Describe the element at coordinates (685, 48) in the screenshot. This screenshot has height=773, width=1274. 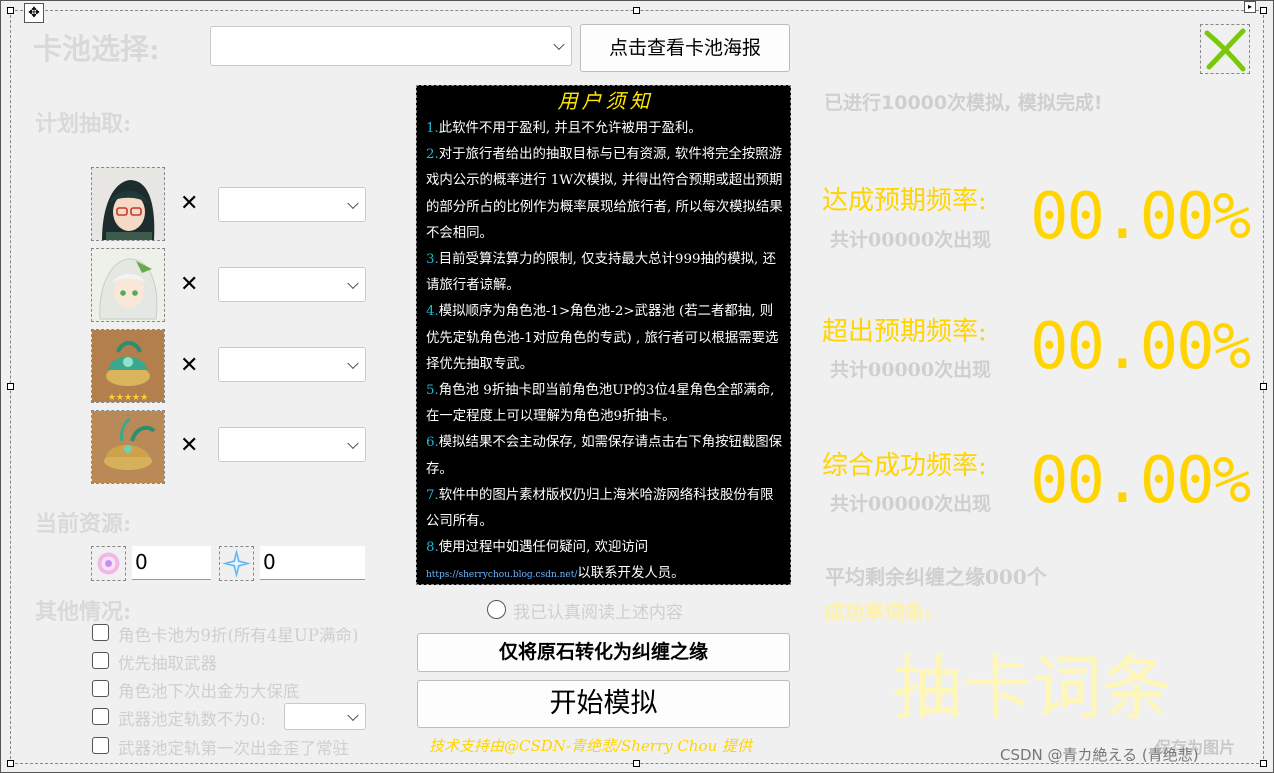
I see `view-poster-button: 点击查看卡池海报` at that location.